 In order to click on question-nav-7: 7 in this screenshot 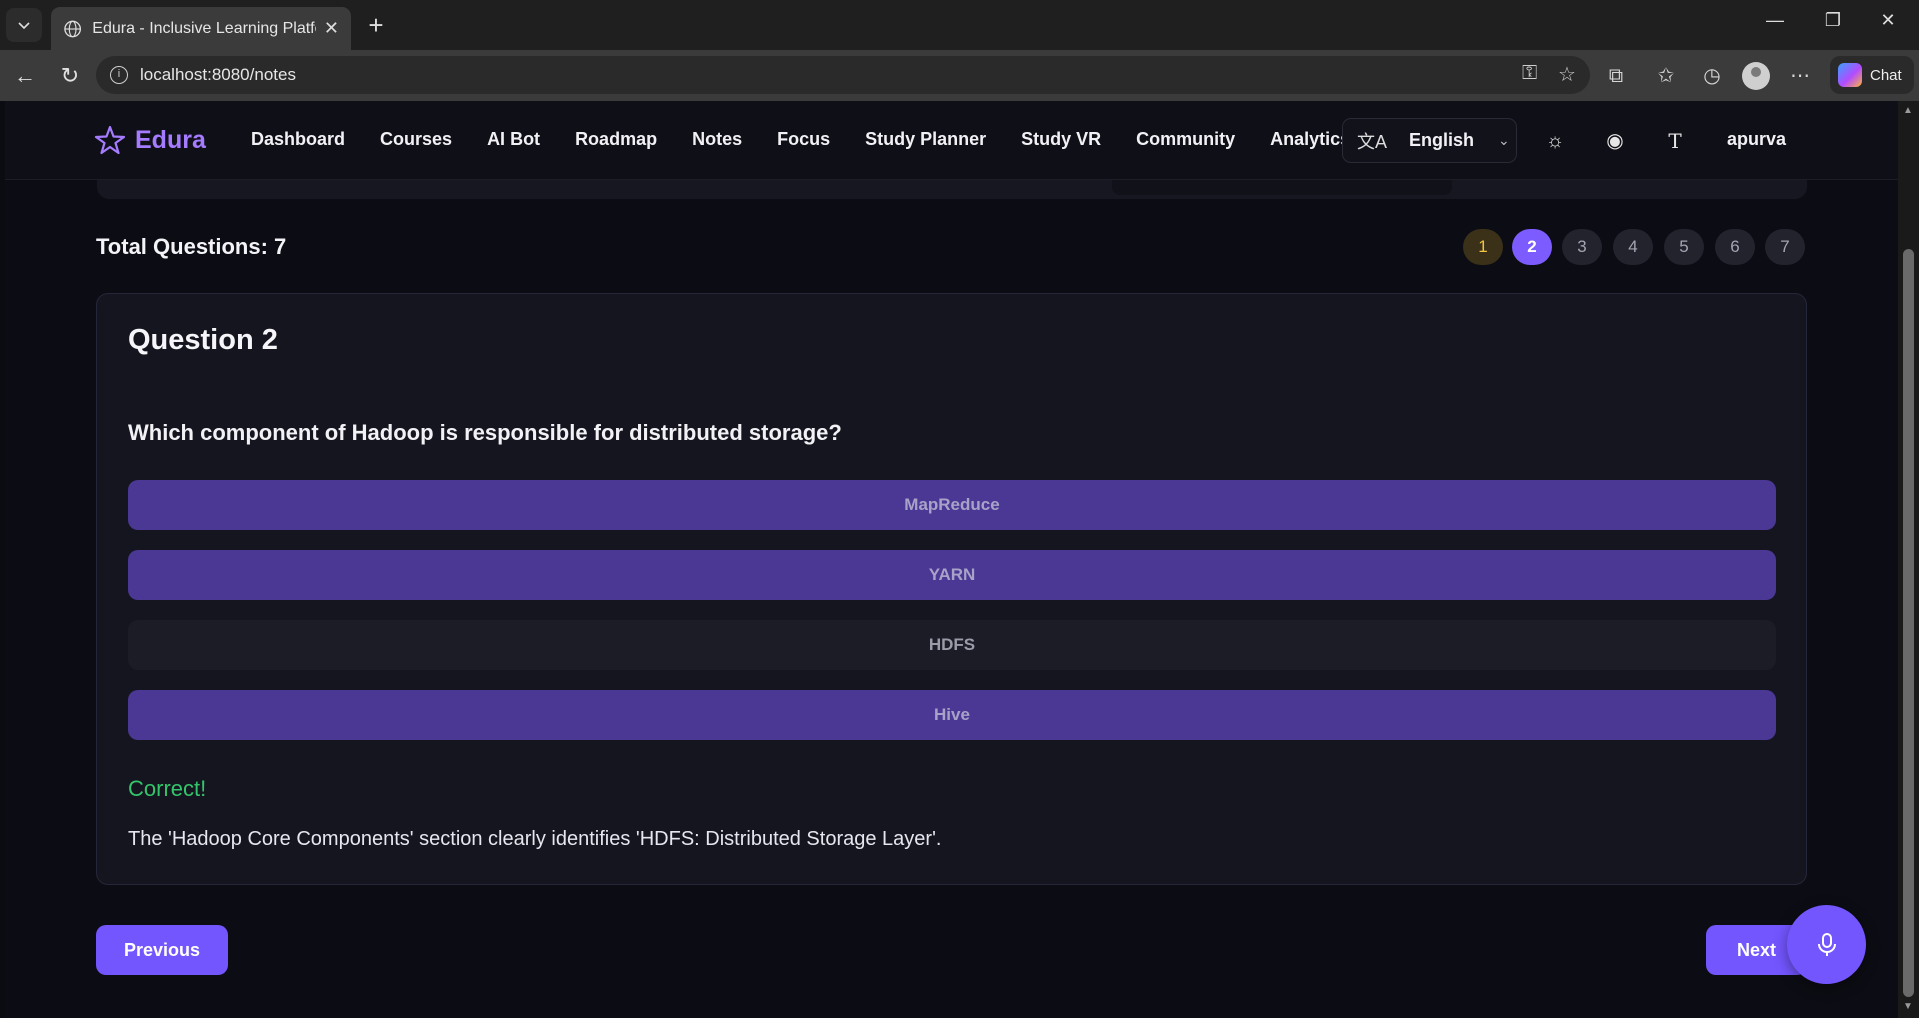, I will do `click(1785, 247)`.